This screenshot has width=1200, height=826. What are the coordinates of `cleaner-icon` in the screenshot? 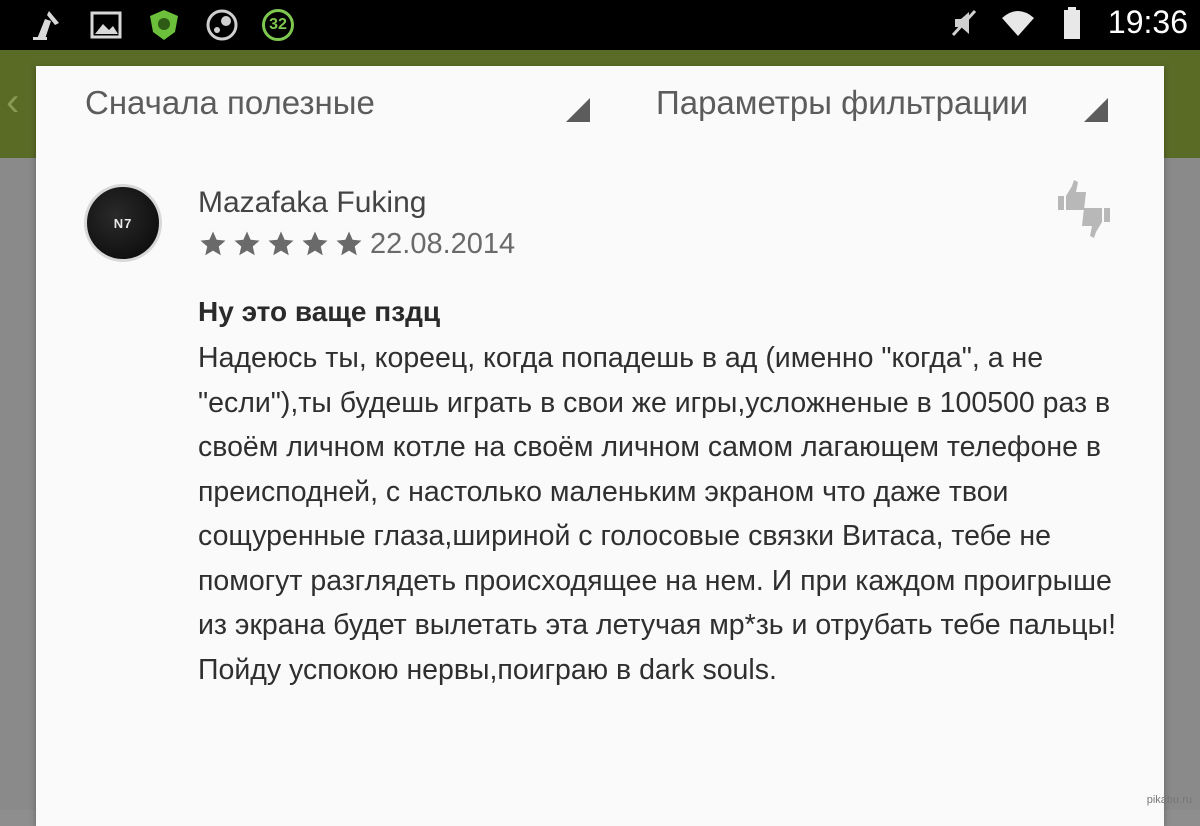 It's located at (48, 25).